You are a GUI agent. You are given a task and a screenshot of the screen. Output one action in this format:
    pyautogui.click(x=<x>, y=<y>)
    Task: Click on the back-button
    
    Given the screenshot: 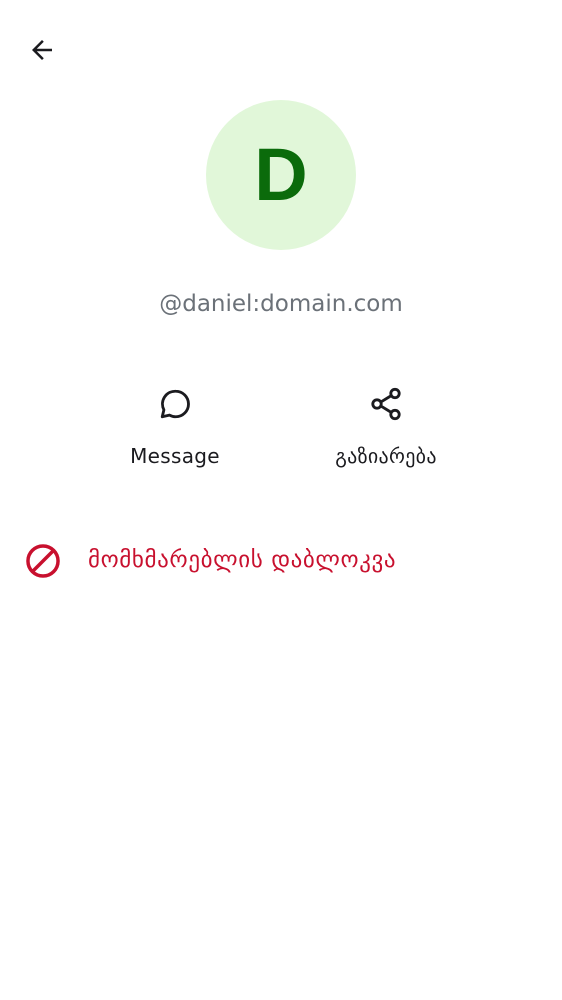 What is the action you would take?
    pyautogui.click(x=42, y=50)
    